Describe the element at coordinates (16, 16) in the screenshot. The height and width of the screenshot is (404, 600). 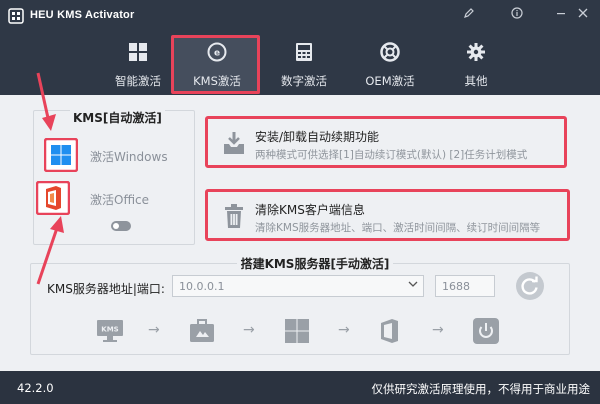
I see `app-logo-icon` at that location.